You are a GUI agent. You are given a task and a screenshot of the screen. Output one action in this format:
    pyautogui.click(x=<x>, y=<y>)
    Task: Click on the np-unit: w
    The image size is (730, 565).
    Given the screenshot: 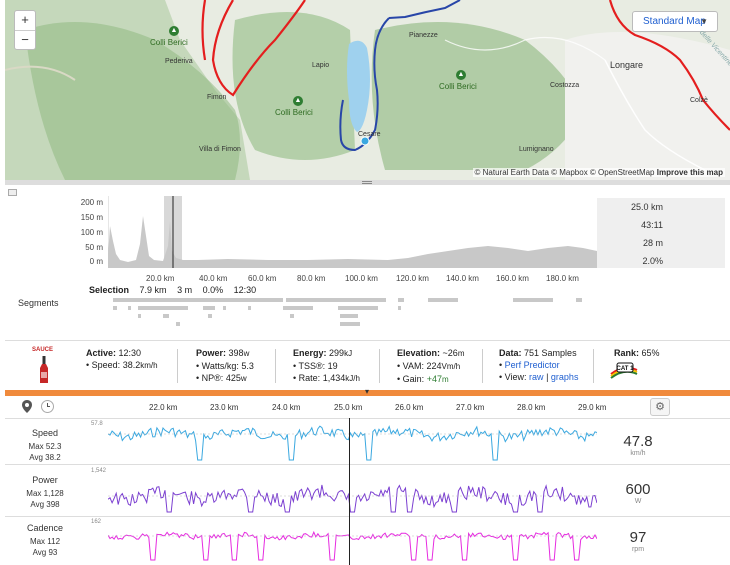 What is the action you would take?
    pyautogui.click(x=243, y=378)
    